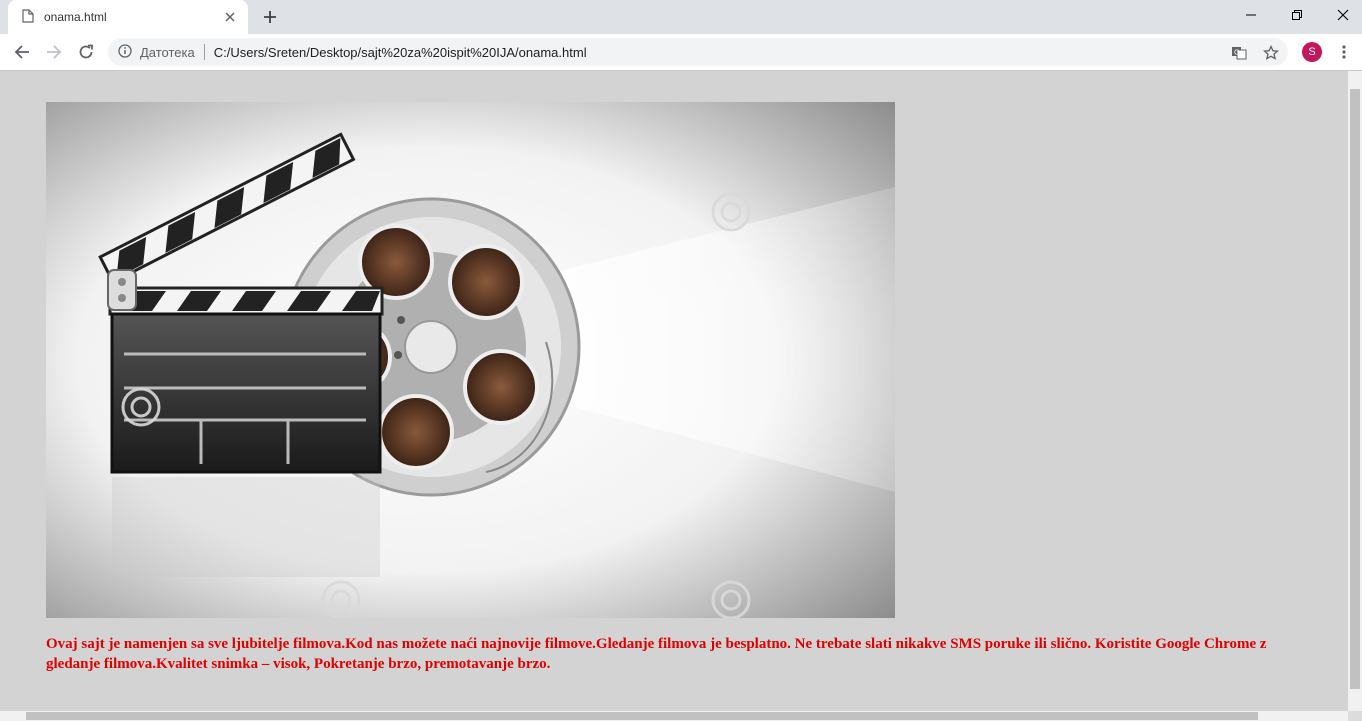 The image size is (1362, 721). Describe the element at coordinates (1236, 53) in the screenshot. I see `svg-text: G` at that location.